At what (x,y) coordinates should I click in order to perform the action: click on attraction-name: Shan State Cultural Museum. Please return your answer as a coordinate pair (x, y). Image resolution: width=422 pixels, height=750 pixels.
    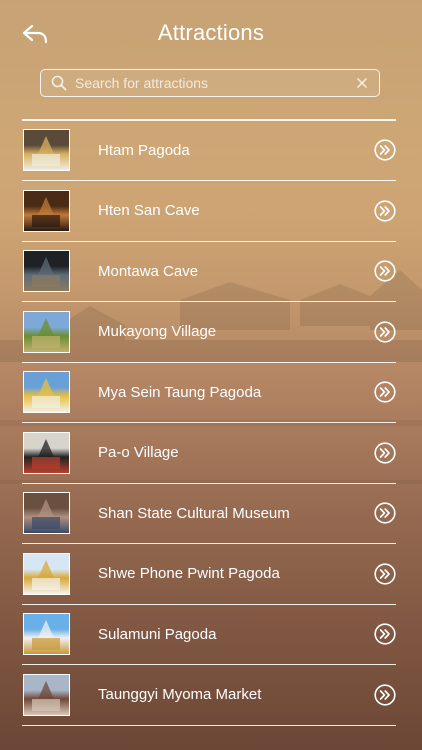
    Looking at the image, I should click on (194, 513).